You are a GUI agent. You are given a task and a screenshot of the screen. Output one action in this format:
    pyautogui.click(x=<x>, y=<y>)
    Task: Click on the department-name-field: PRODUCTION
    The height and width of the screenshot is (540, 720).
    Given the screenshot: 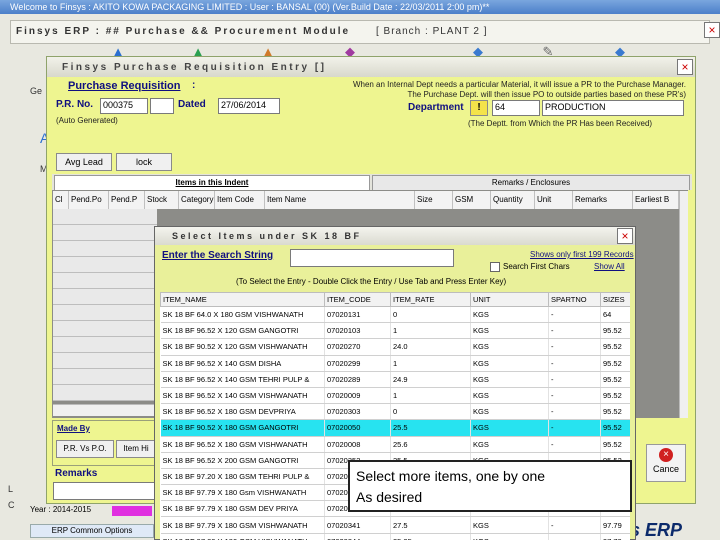 What is the action you would take?
    pyautogui.click(x=613, y=108)
    